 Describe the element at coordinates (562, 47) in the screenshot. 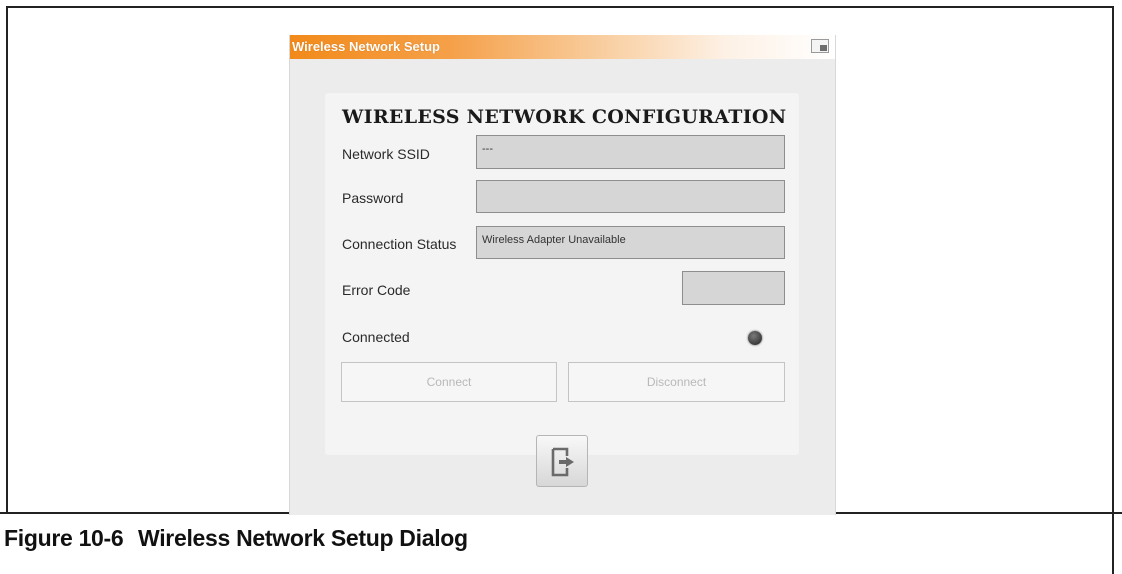

I see `title-bar: Wireless Network Setup` at that location.